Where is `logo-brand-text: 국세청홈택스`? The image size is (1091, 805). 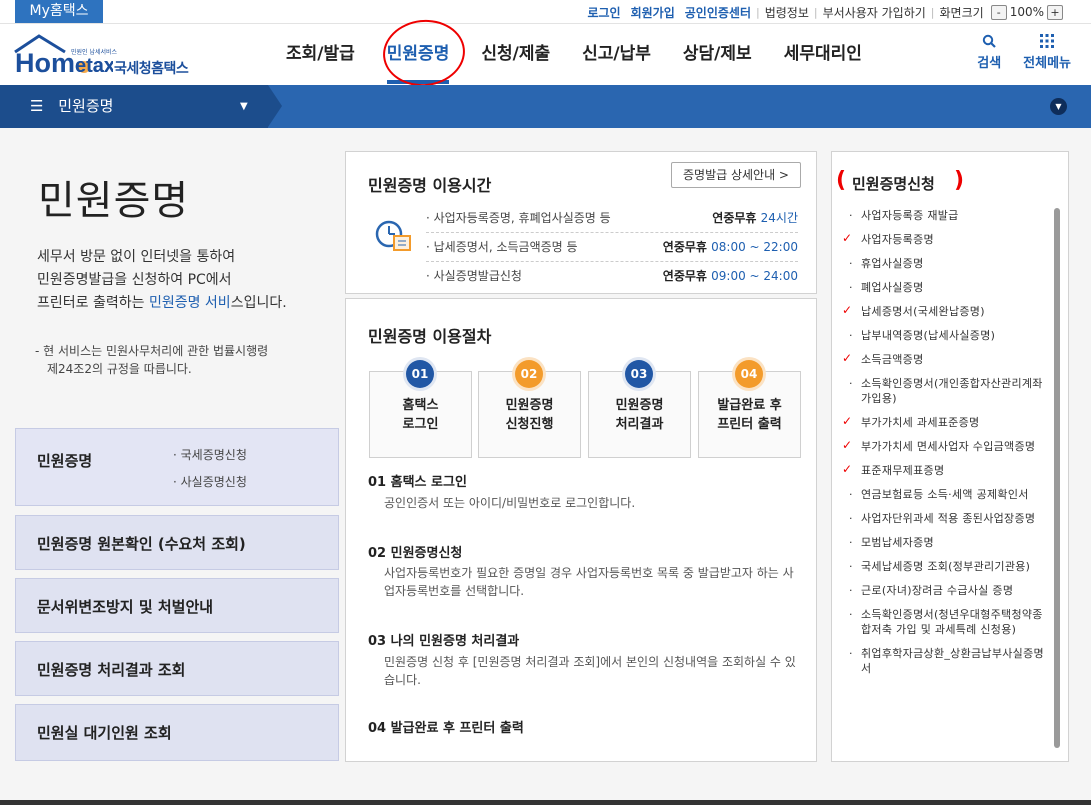
logo-brand-text: 국세청홈택스 is located at coordinates (151, 69).